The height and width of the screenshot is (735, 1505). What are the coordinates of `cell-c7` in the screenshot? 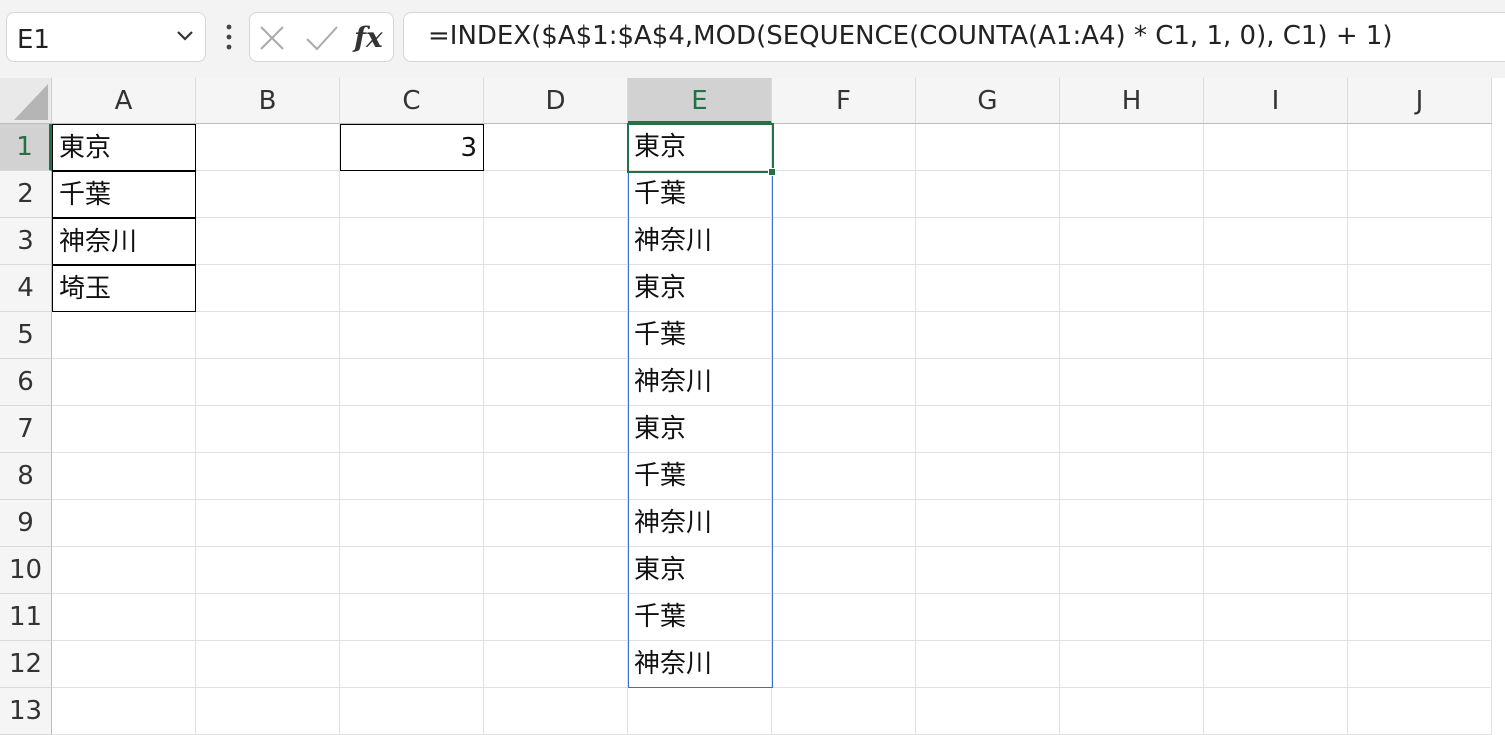 It's located at (412, 429).